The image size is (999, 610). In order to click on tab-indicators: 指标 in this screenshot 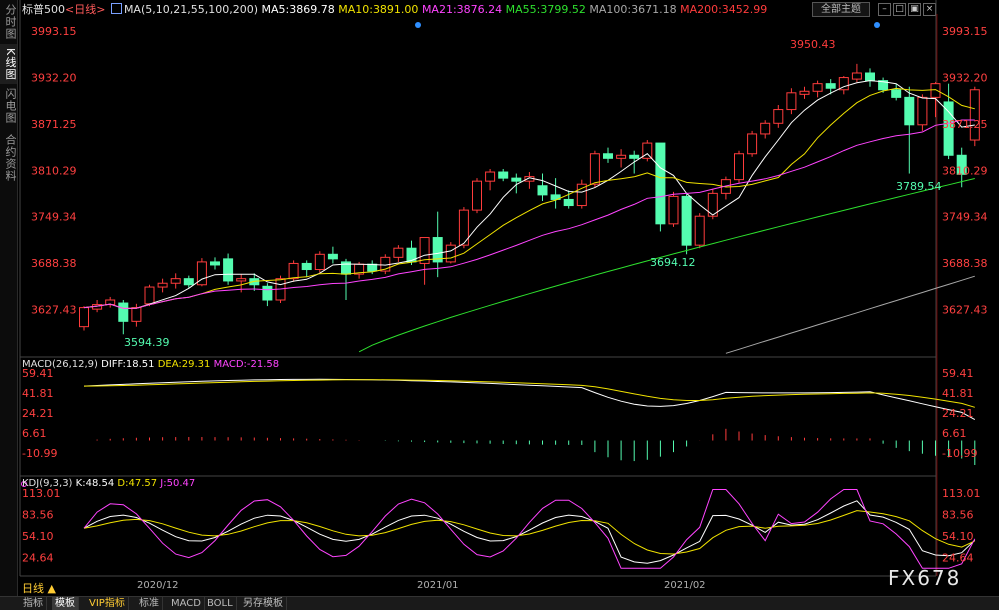, I will do `click(33, 603)`.